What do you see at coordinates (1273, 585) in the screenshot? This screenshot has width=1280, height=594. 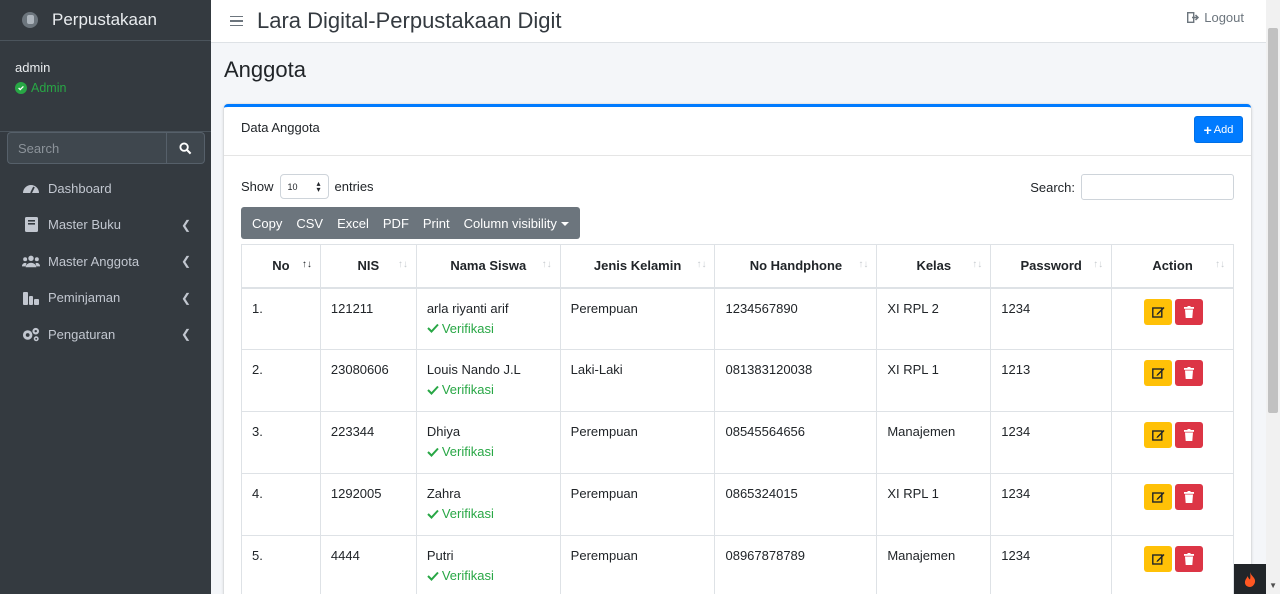 I see `scroll-down-arrow-icon: ▼` at bounding box center [1273, 585].